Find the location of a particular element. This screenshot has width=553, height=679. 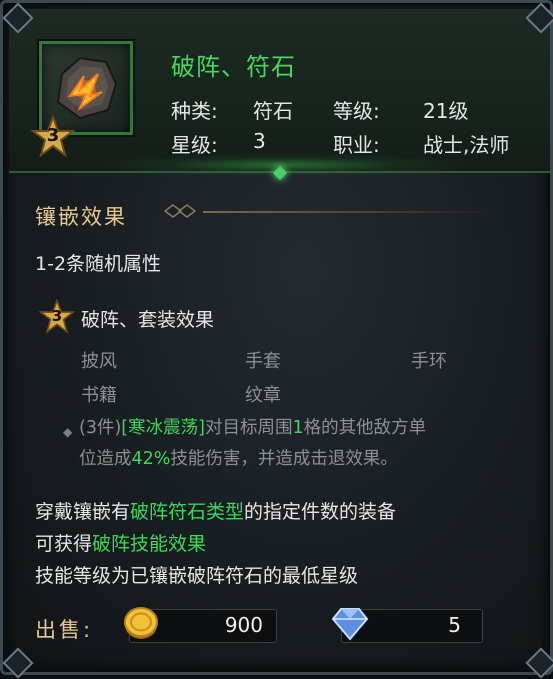

set-item-cloak: 披风 is located at coordinates (99, 361).